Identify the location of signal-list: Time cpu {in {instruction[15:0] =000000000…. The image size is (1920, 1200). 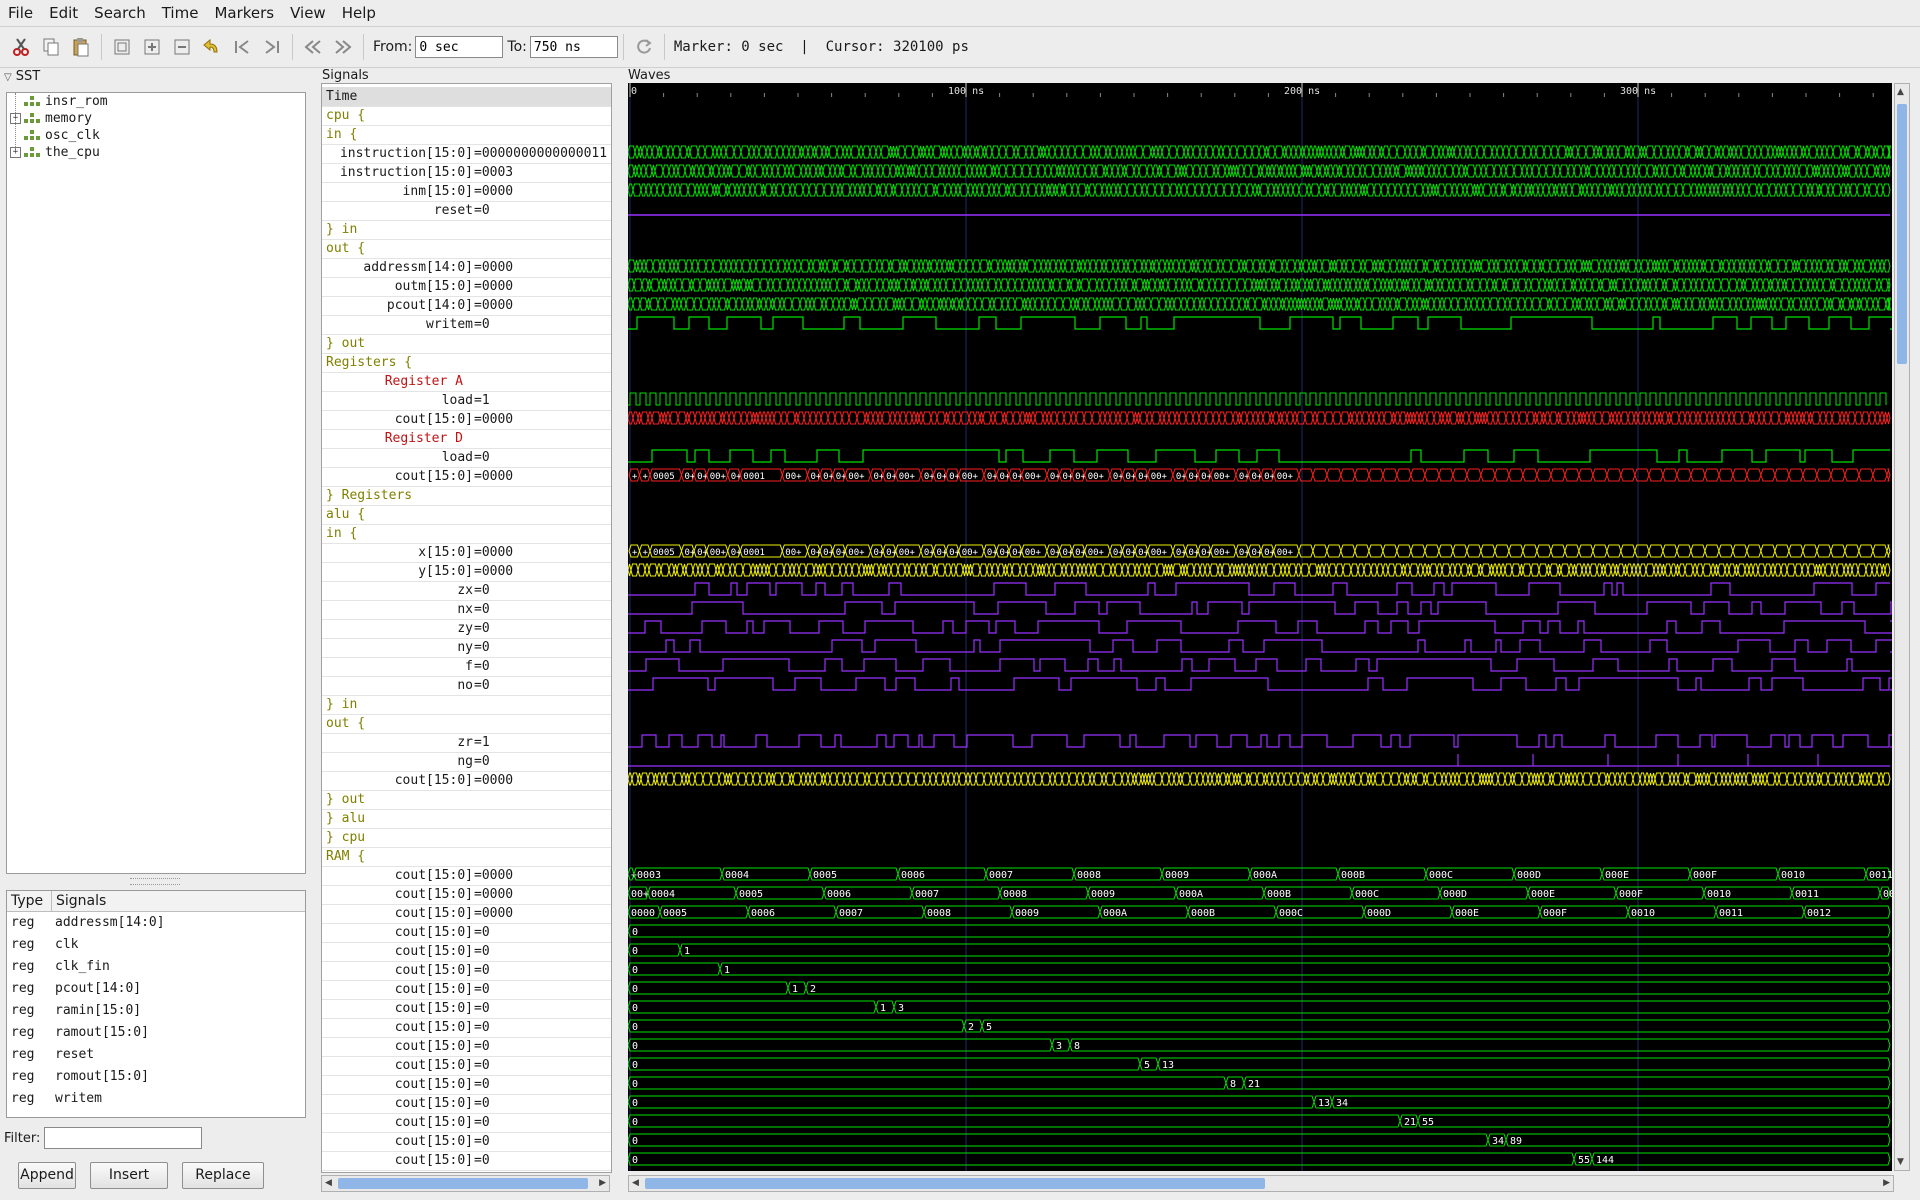
(466, 628).